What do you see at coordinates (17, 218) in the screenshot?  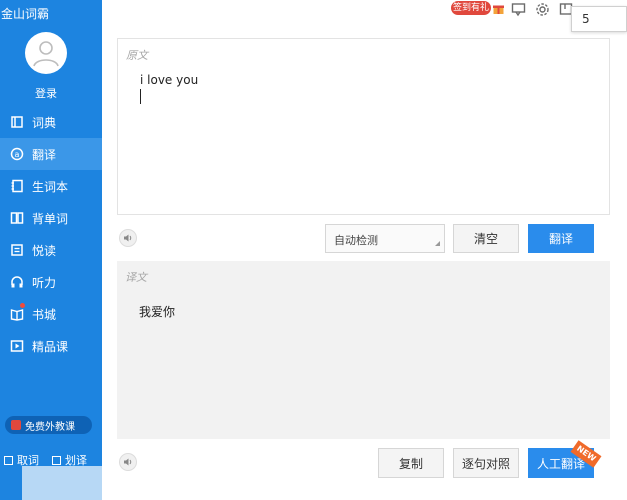 I see `flashcard-icon` at bounding box center [17, 218].